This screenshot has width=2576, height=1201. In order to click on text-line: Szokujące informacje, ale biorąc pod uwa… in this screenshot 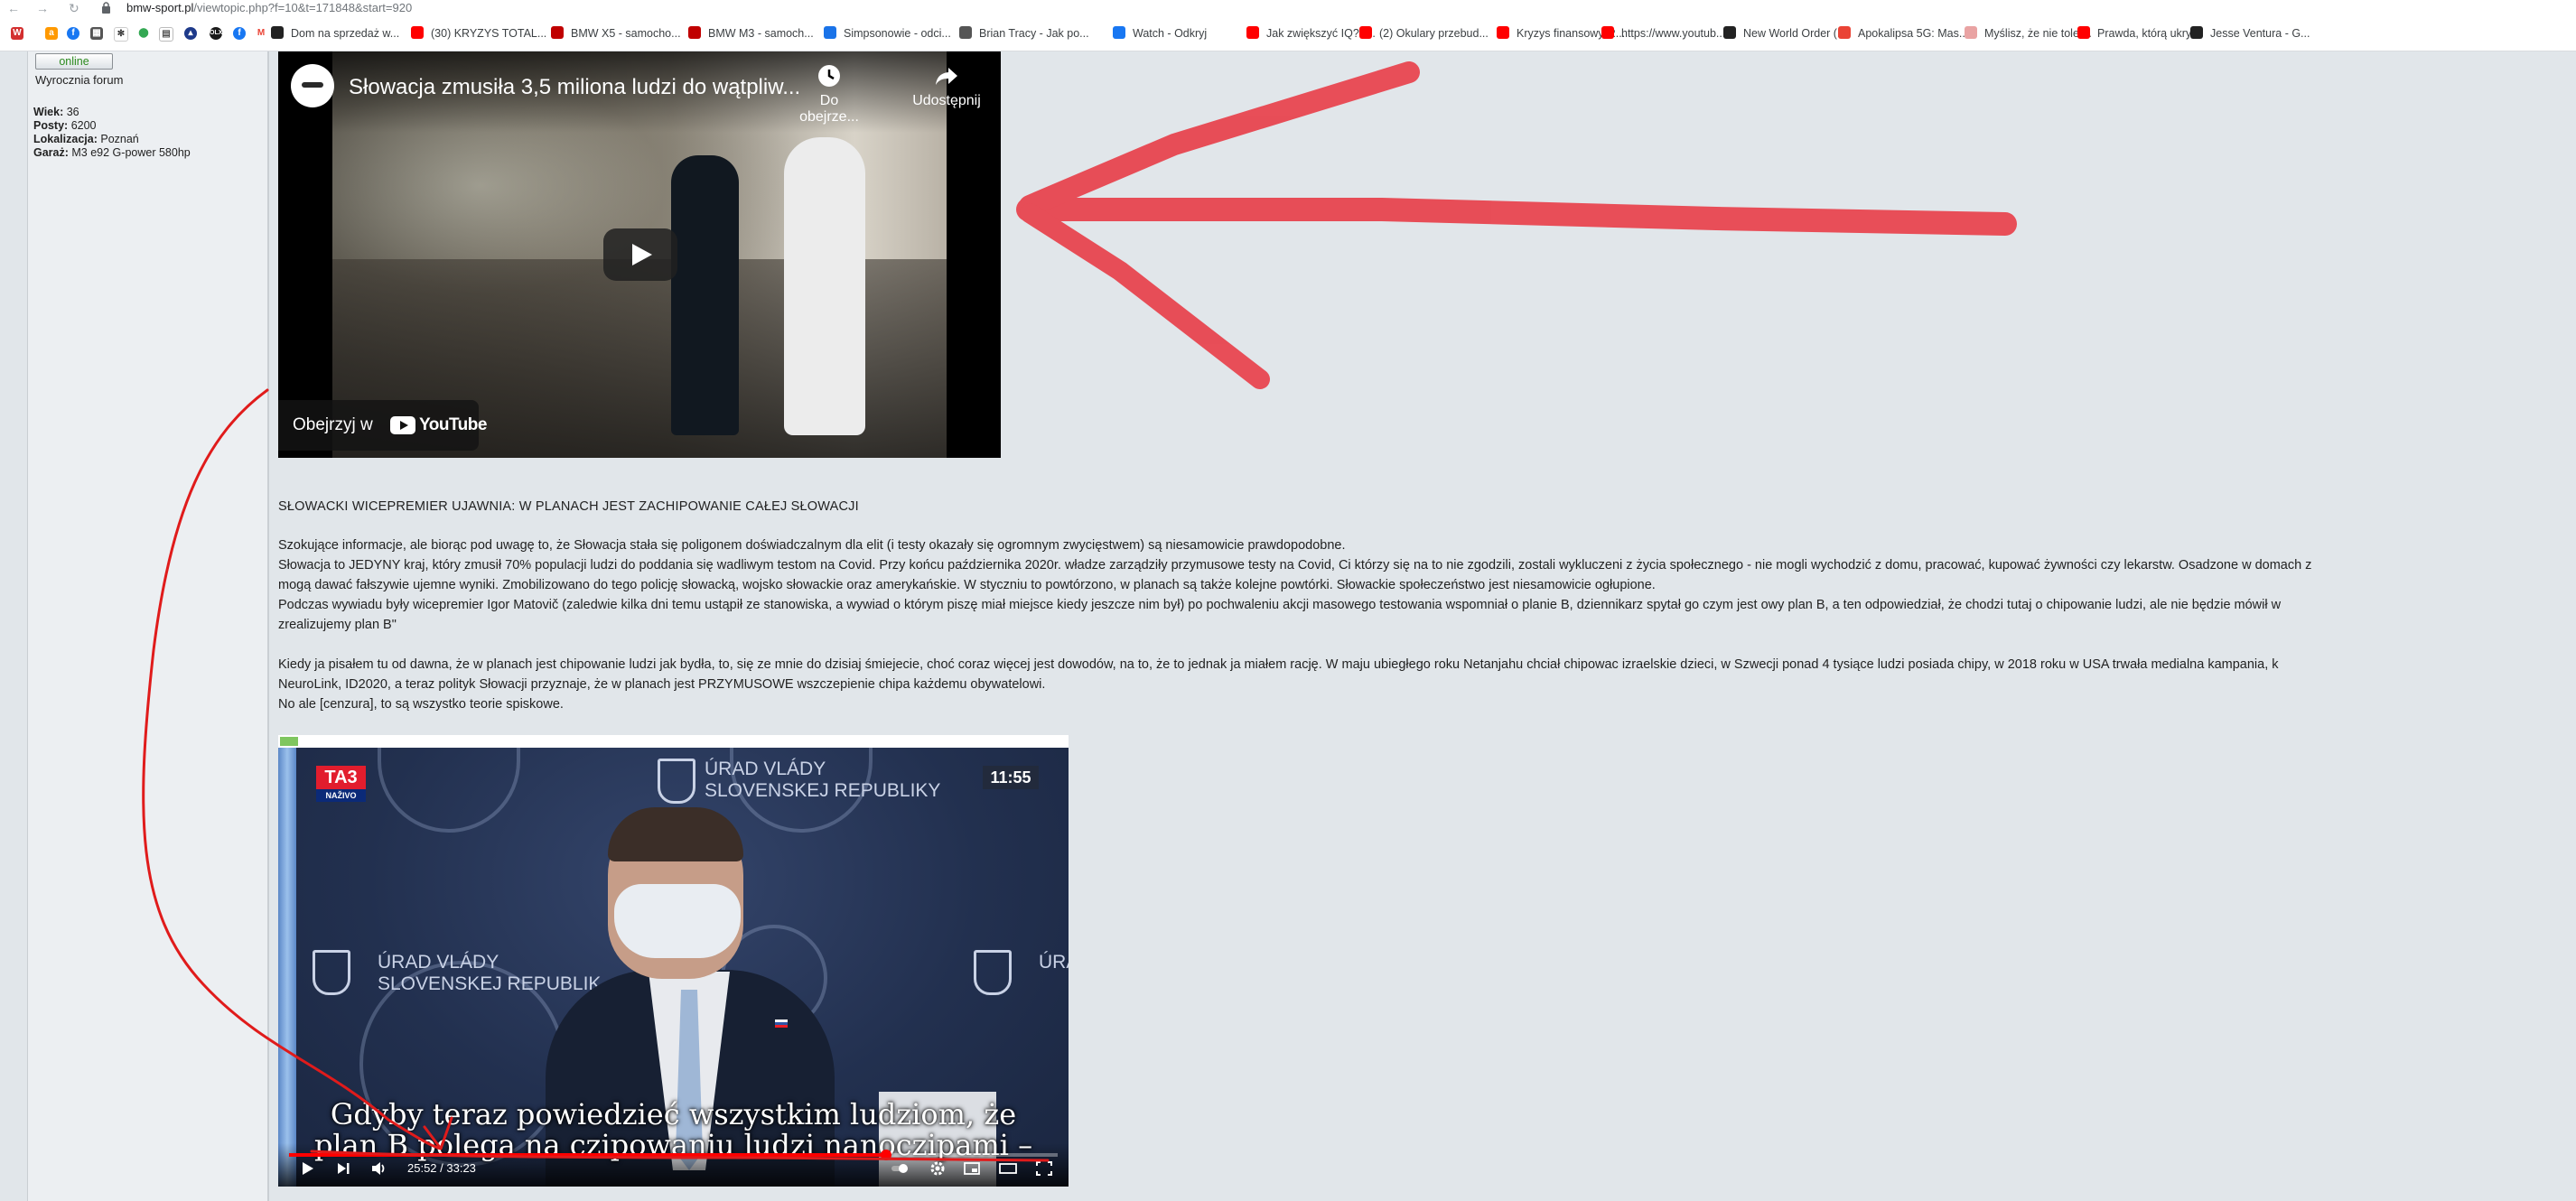, I will do `click(812, 545)`.